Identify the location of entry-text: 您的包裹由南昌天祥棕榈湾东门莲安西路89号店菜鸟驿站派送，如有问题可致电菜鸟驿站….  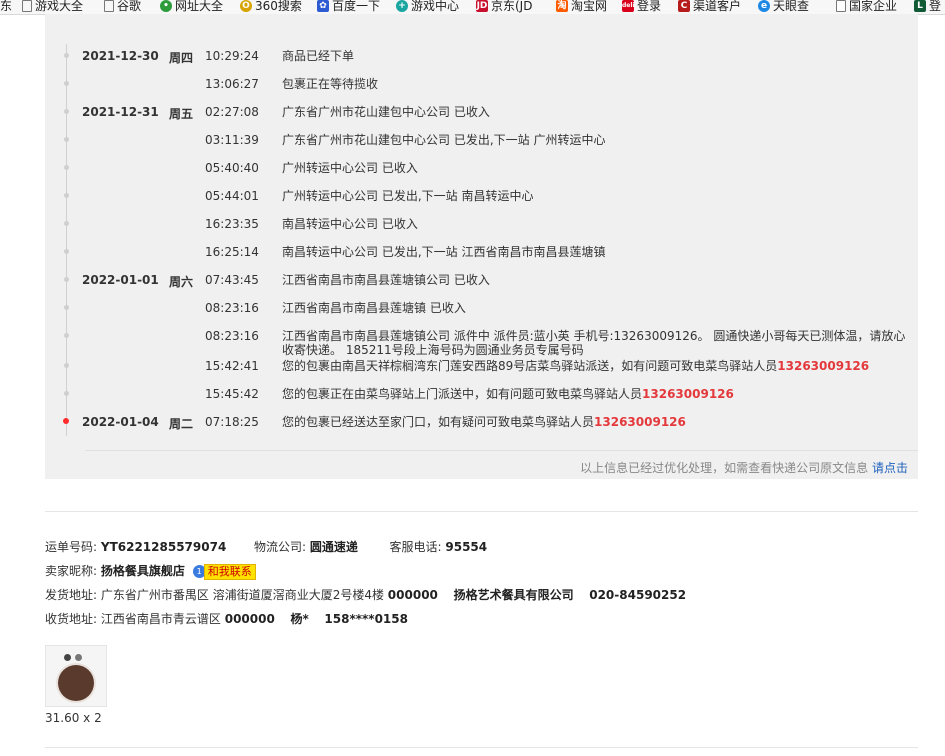
(530, 366).